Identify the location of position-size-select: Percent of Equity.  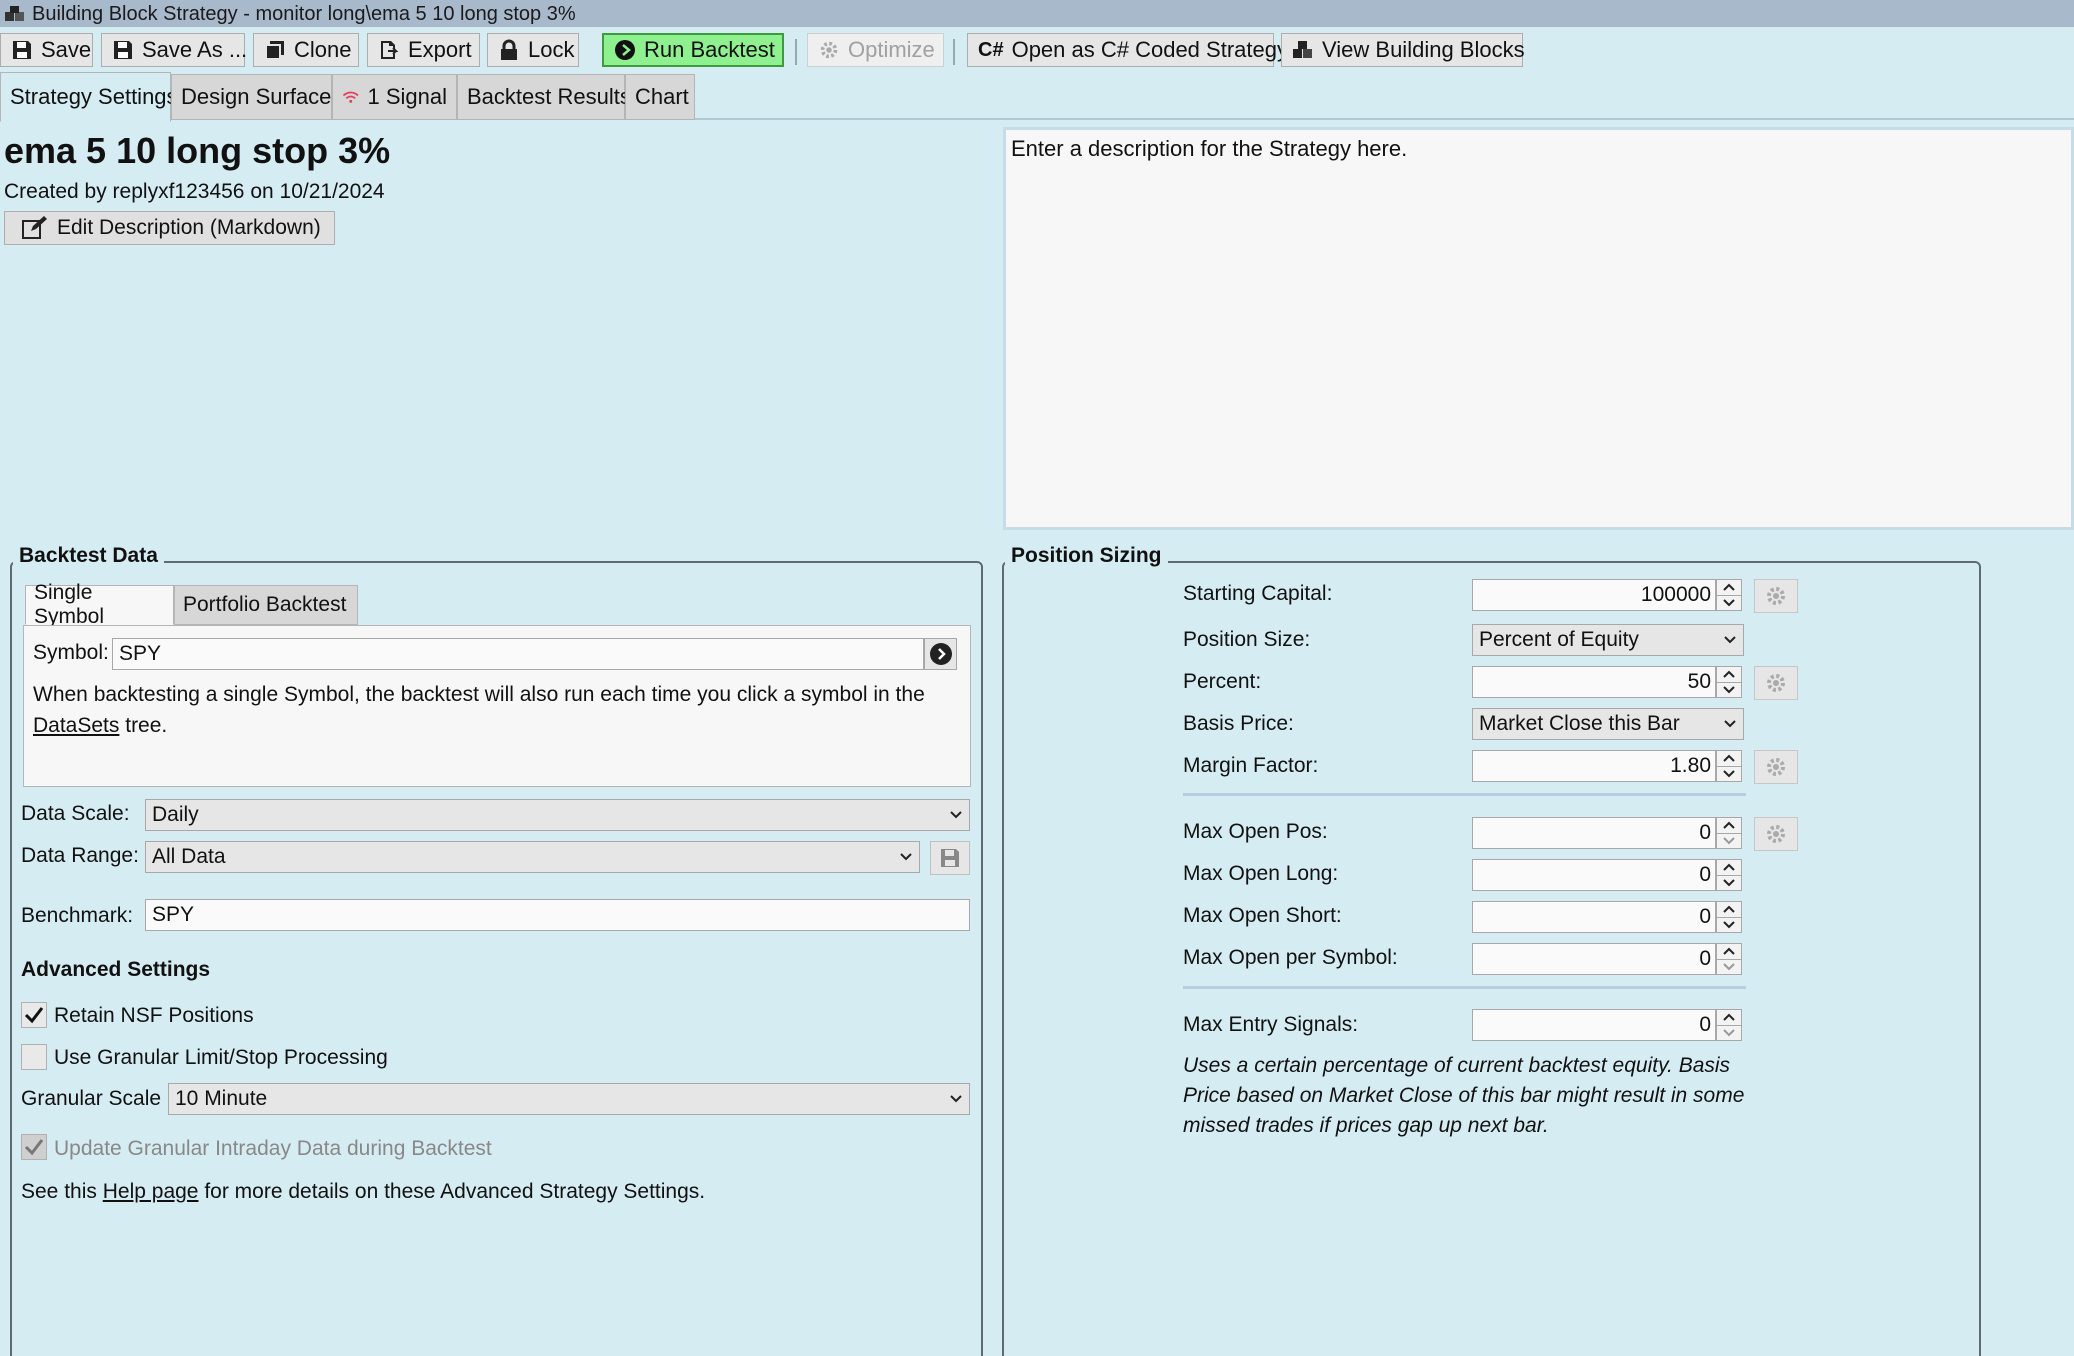
(1608, 640).